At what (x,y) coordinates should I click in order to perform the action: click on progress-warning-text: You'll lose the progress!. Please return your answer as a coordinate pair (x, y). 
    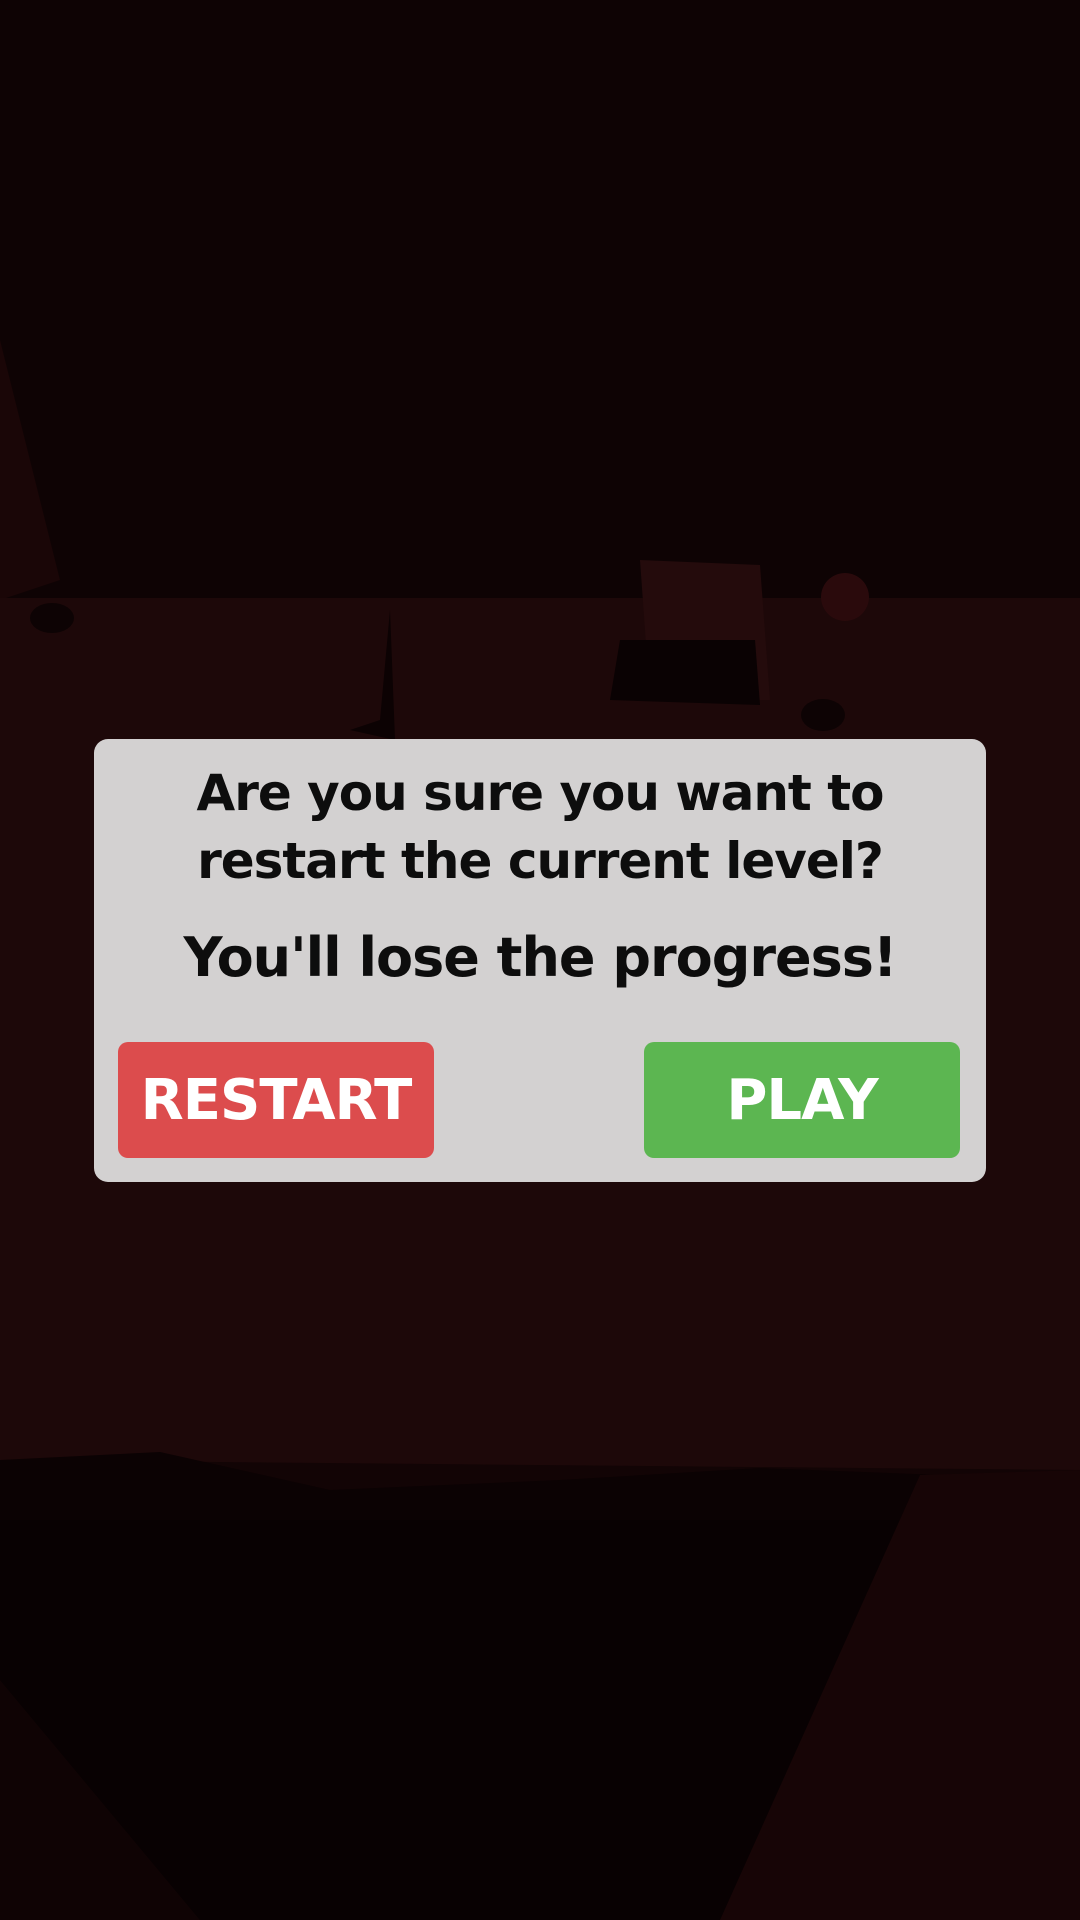
    Looking at the image, I should click on (540, 957).